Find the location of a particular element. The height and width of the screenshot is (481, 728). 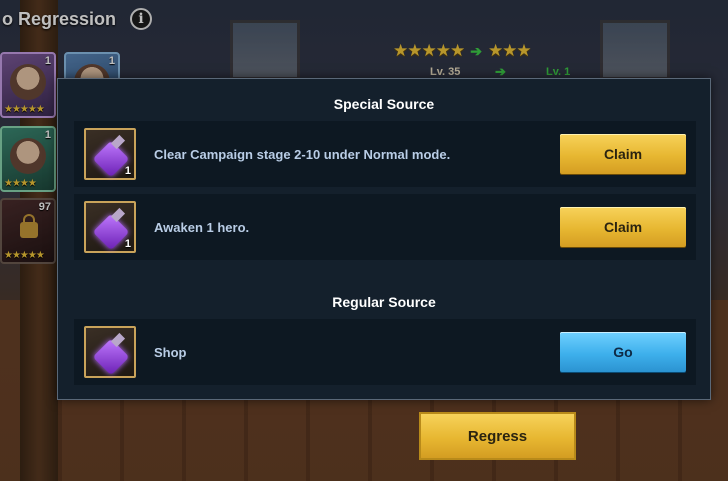

potion-item-icon is located at coordinates (110, 352).